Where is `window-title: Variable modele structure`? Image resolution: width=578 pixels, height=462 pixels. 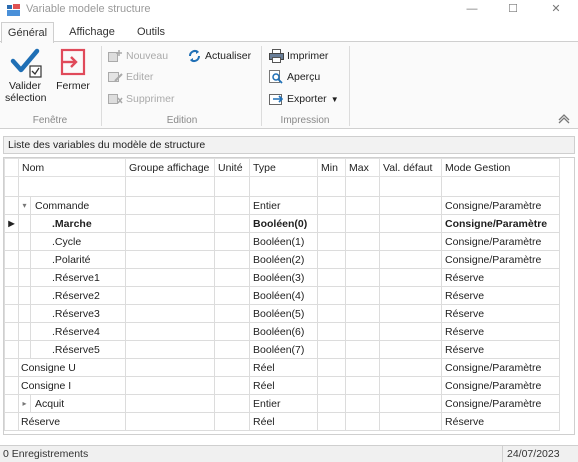 window-title: Variable modele structure is located at coordinates (88, 9).